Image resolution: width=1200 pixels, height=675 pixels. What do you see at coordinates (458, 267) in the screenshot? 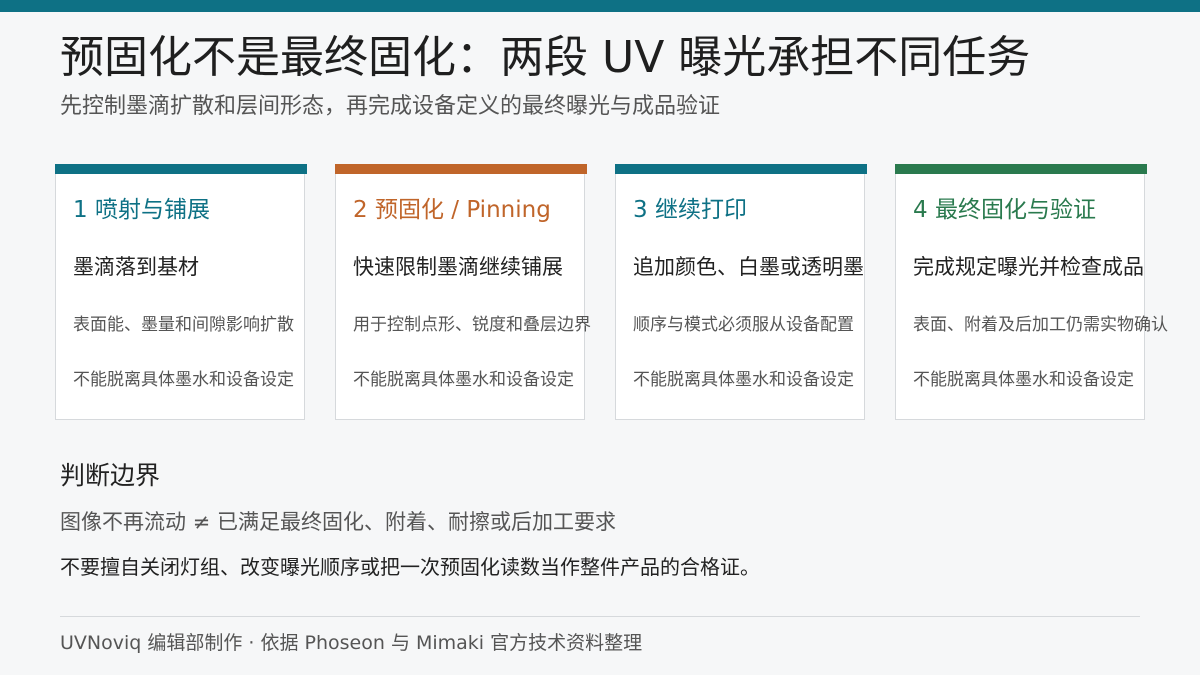
I see `step-card-main-text: 快速限制墨滴继续铺展` at bounding box center [458, 267].